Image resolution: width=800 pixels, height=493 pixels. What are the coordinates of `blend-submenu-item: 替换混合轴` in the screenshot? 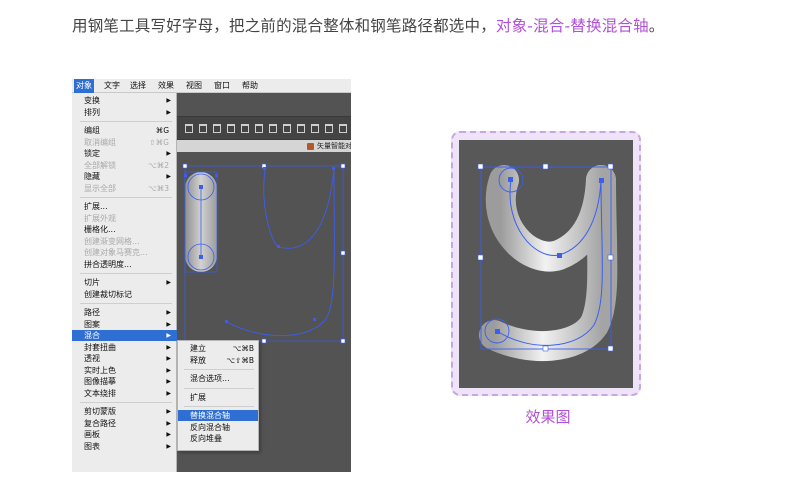 It's located at (218, 415).